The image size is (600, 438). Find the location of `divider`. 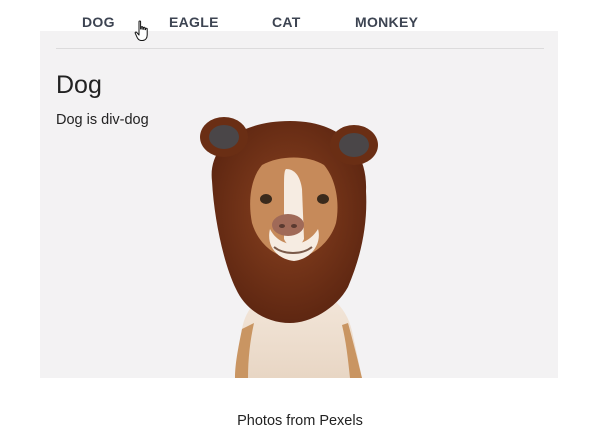

divider is located at coordinates (300, 48).